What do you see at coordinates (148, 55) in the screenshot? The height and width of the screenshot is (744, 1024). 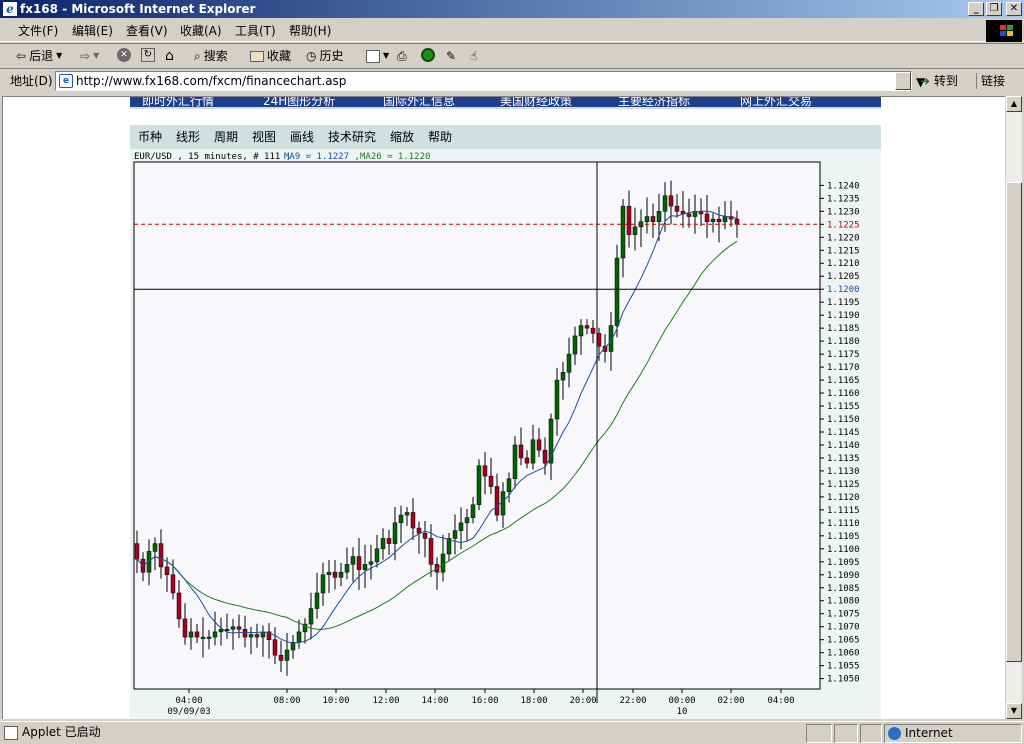 I see `refresh-button: ↻` at bounding box center [148, 55].